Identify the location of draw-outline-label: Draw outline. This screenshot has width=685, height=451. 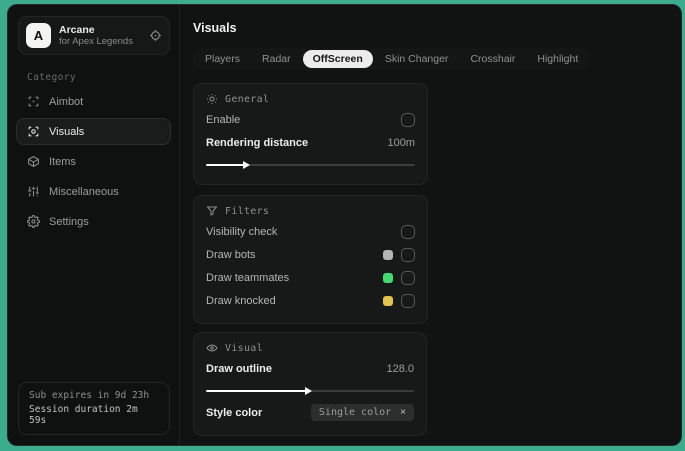
(239, 368).